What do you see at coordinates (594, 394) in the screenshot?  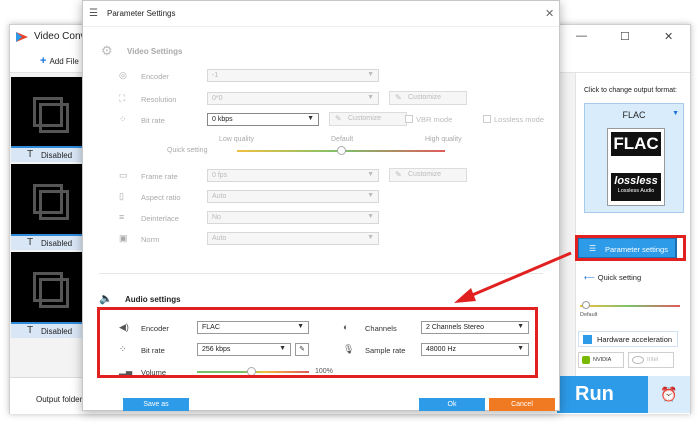 I see `run-label: Run` at bounding box center [594, 394].